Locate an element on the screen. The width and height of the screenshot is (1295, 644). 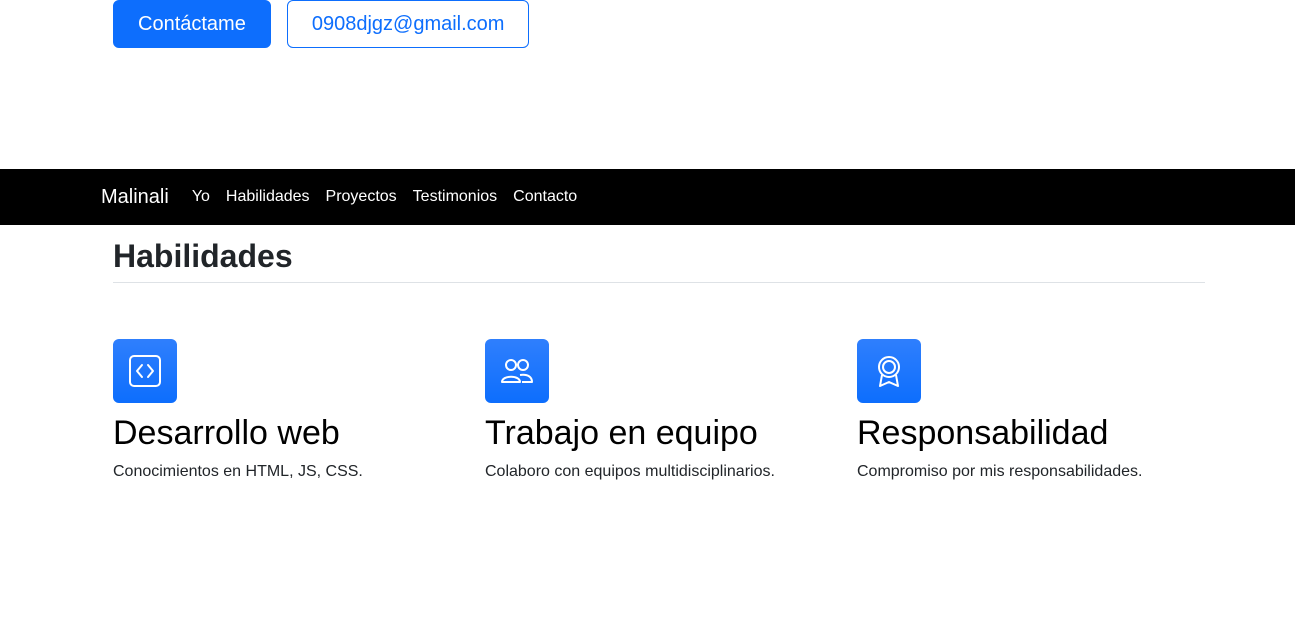
section-title: Habilidades is located at coordinates (203, 256).